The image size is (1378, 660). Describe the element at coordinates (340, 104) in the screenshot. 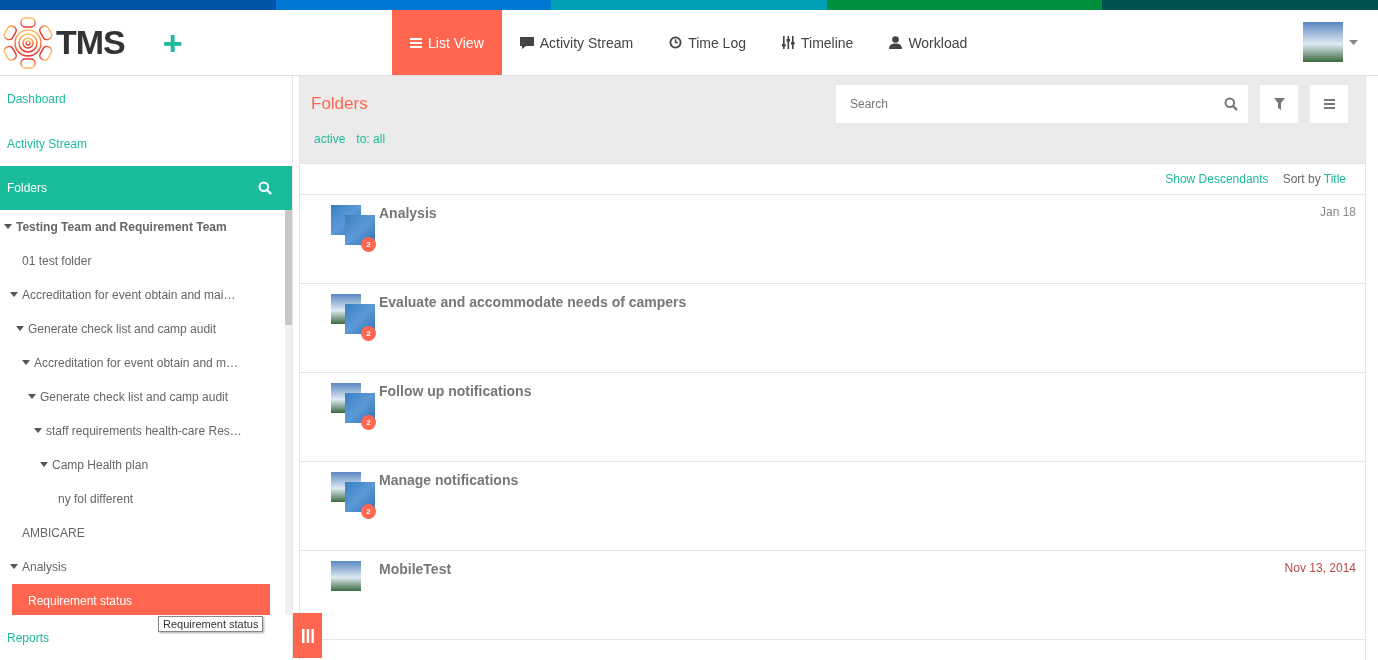

I see `page-title: Folders` at that location.